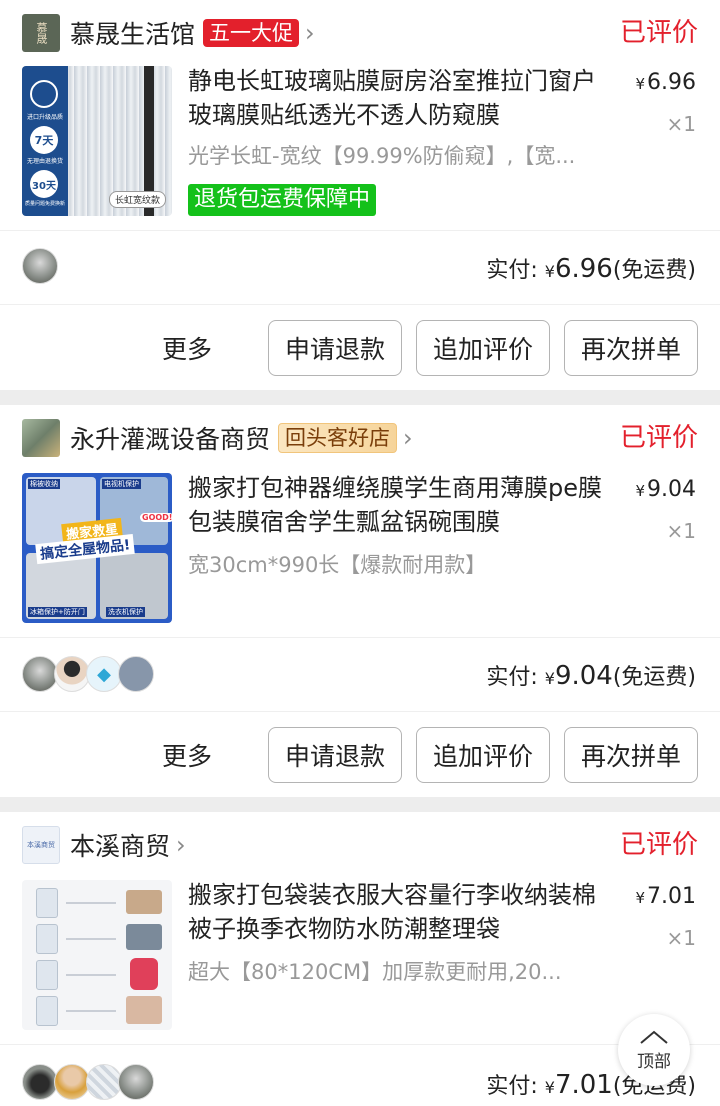 The image size is (720, 1106). Describe the element at coordinates (44, 184) in the screenshot. I see `thumb-badge-text: 30天` at that location.